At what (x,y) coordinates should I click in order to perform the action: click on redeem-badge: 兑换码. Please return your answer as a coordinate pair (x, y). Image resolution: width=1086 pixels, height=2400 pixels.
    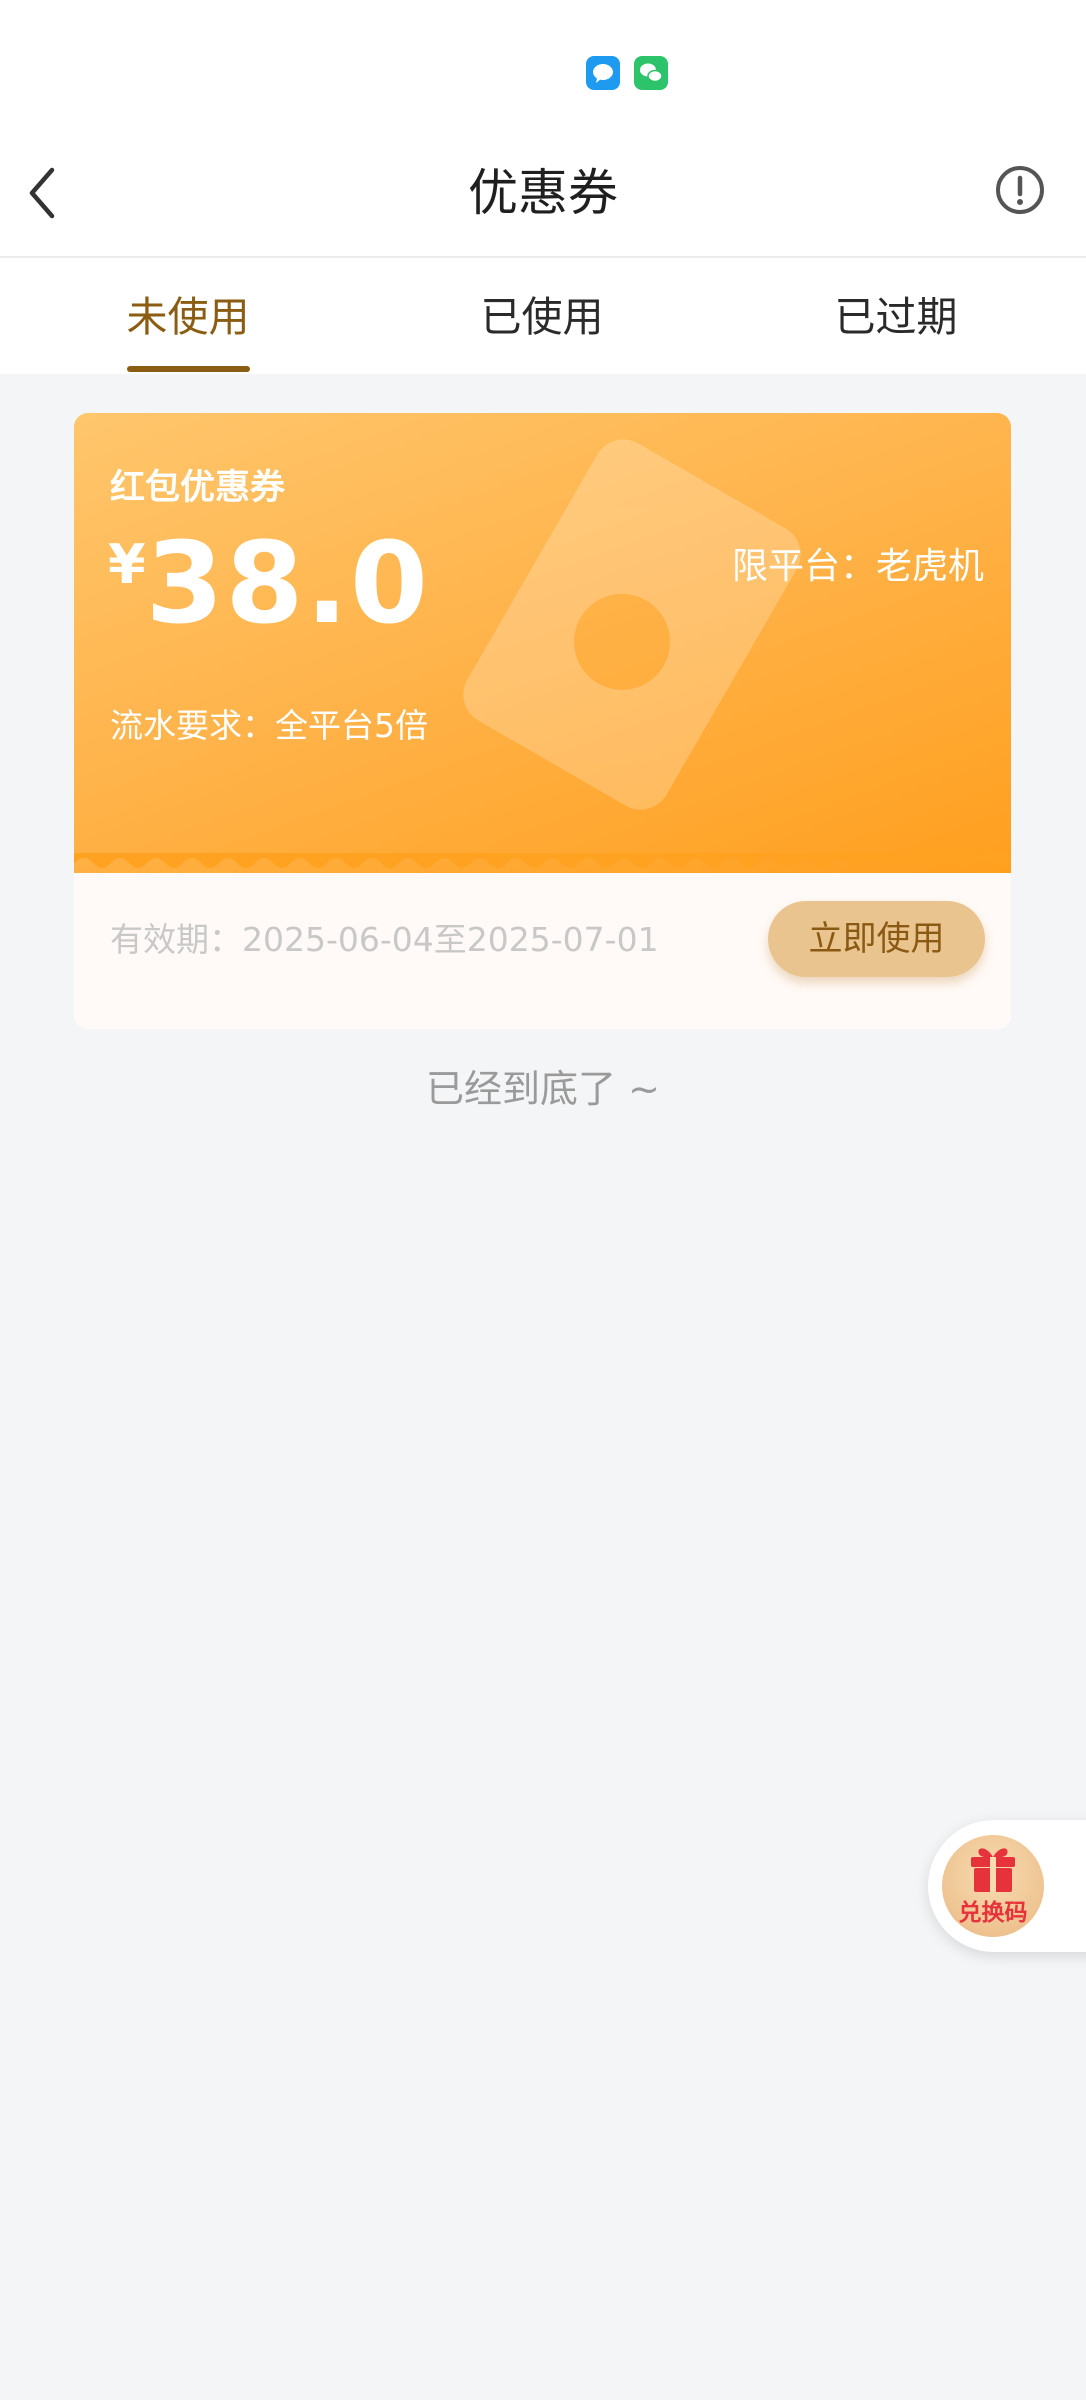
    Looking at the image, I should click on (993, 1886).